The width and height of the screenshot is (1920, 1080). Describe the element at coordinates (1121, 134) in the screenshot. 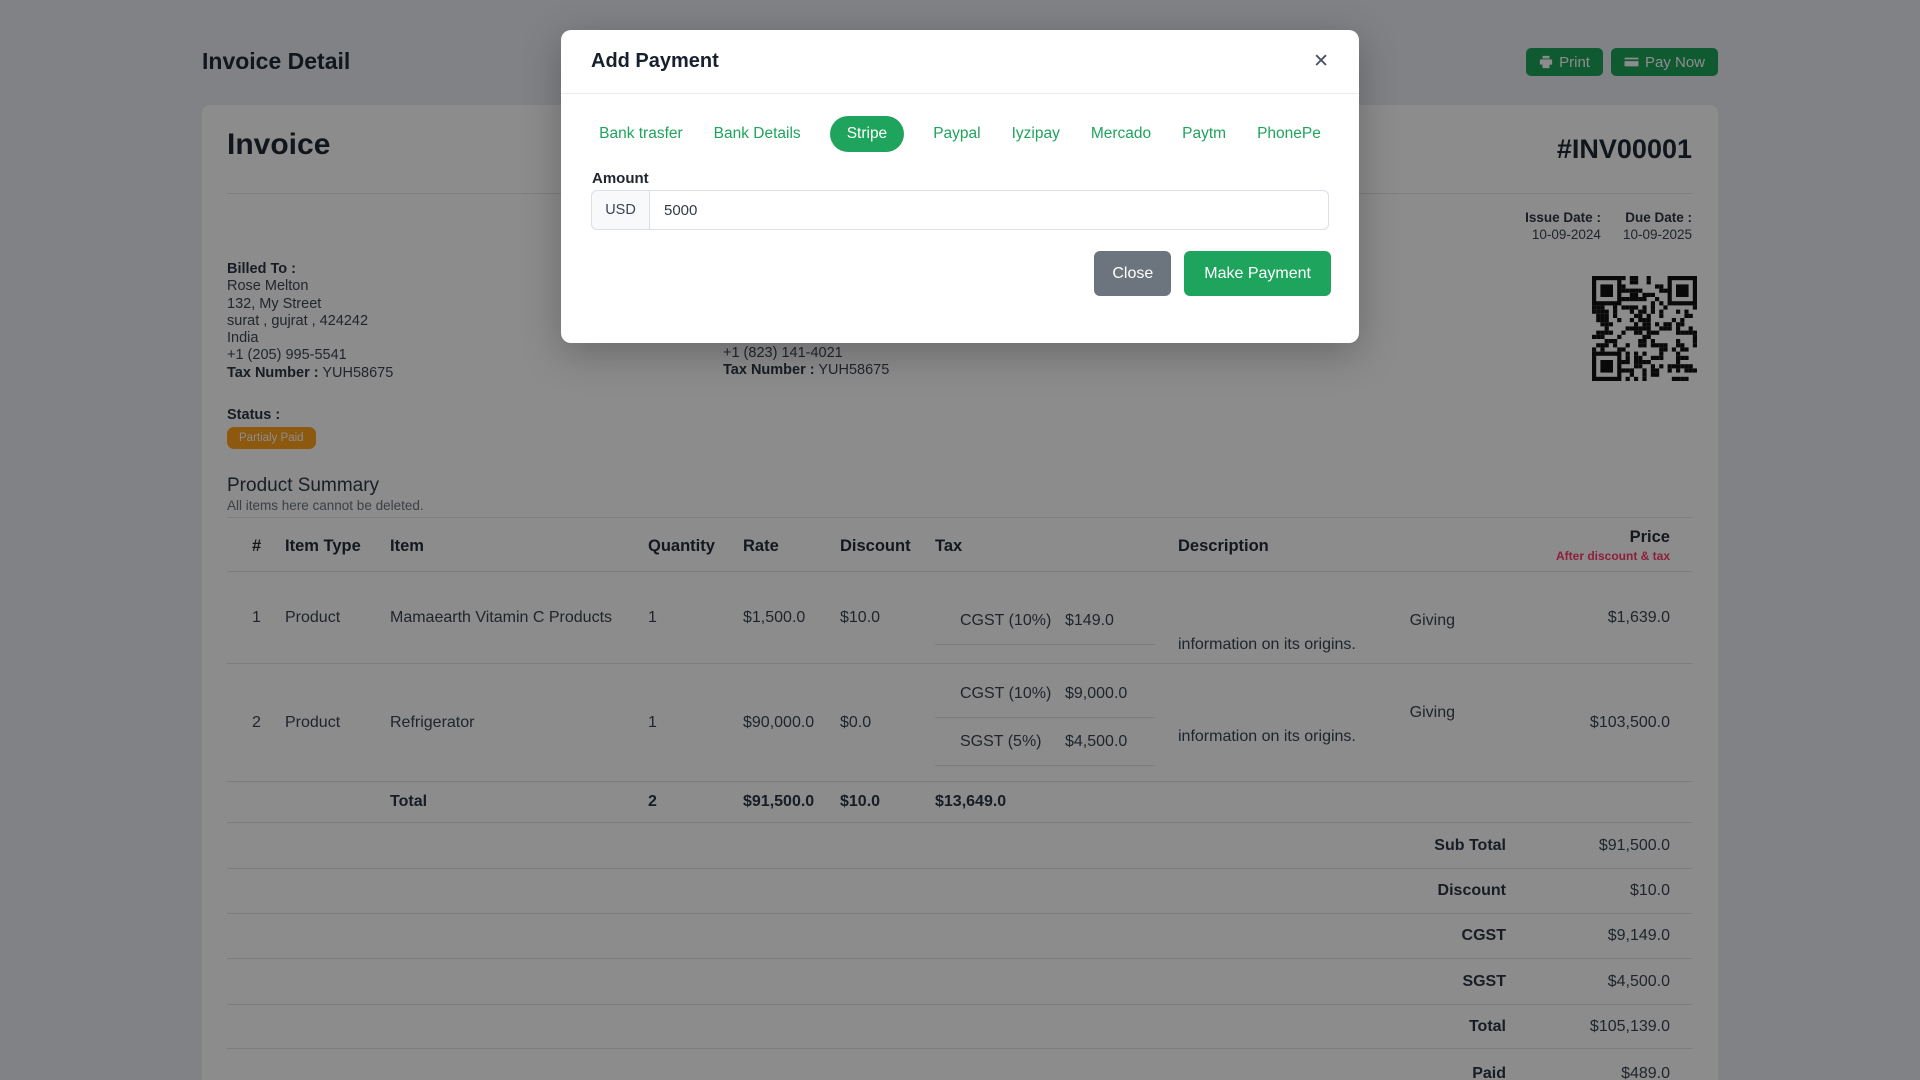

I see `tab-mercado: Mercado` at that location.